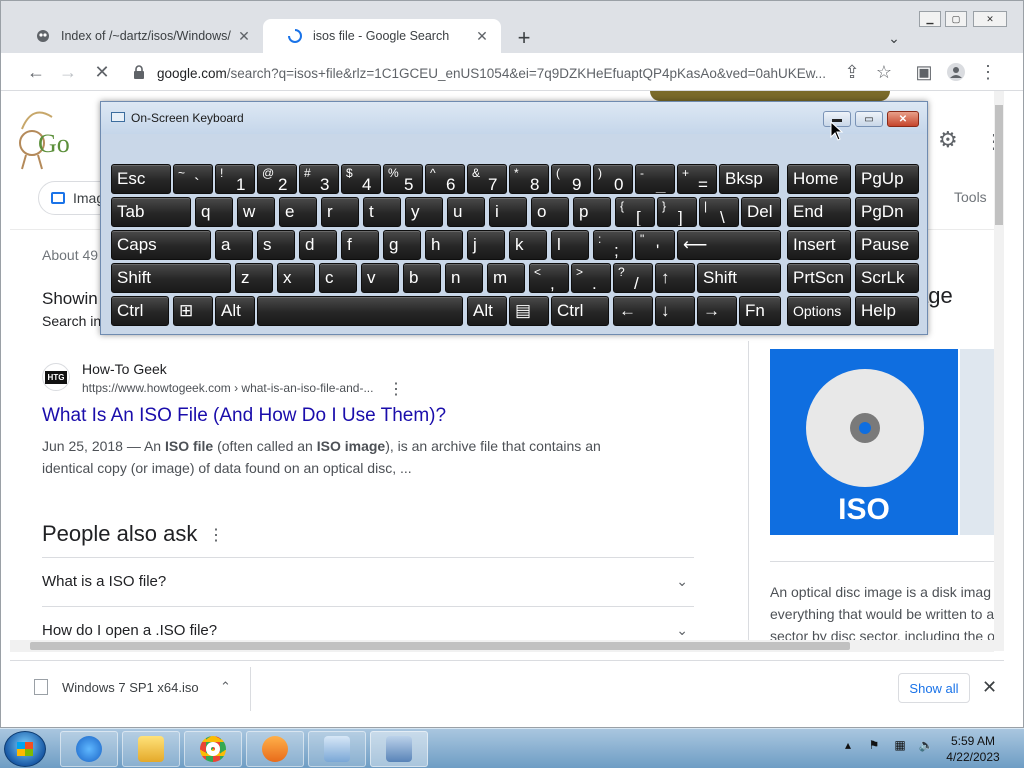  Describe the element at coordinates (633, 311) in the screenshot. I see `osk-key: ←` at that location.